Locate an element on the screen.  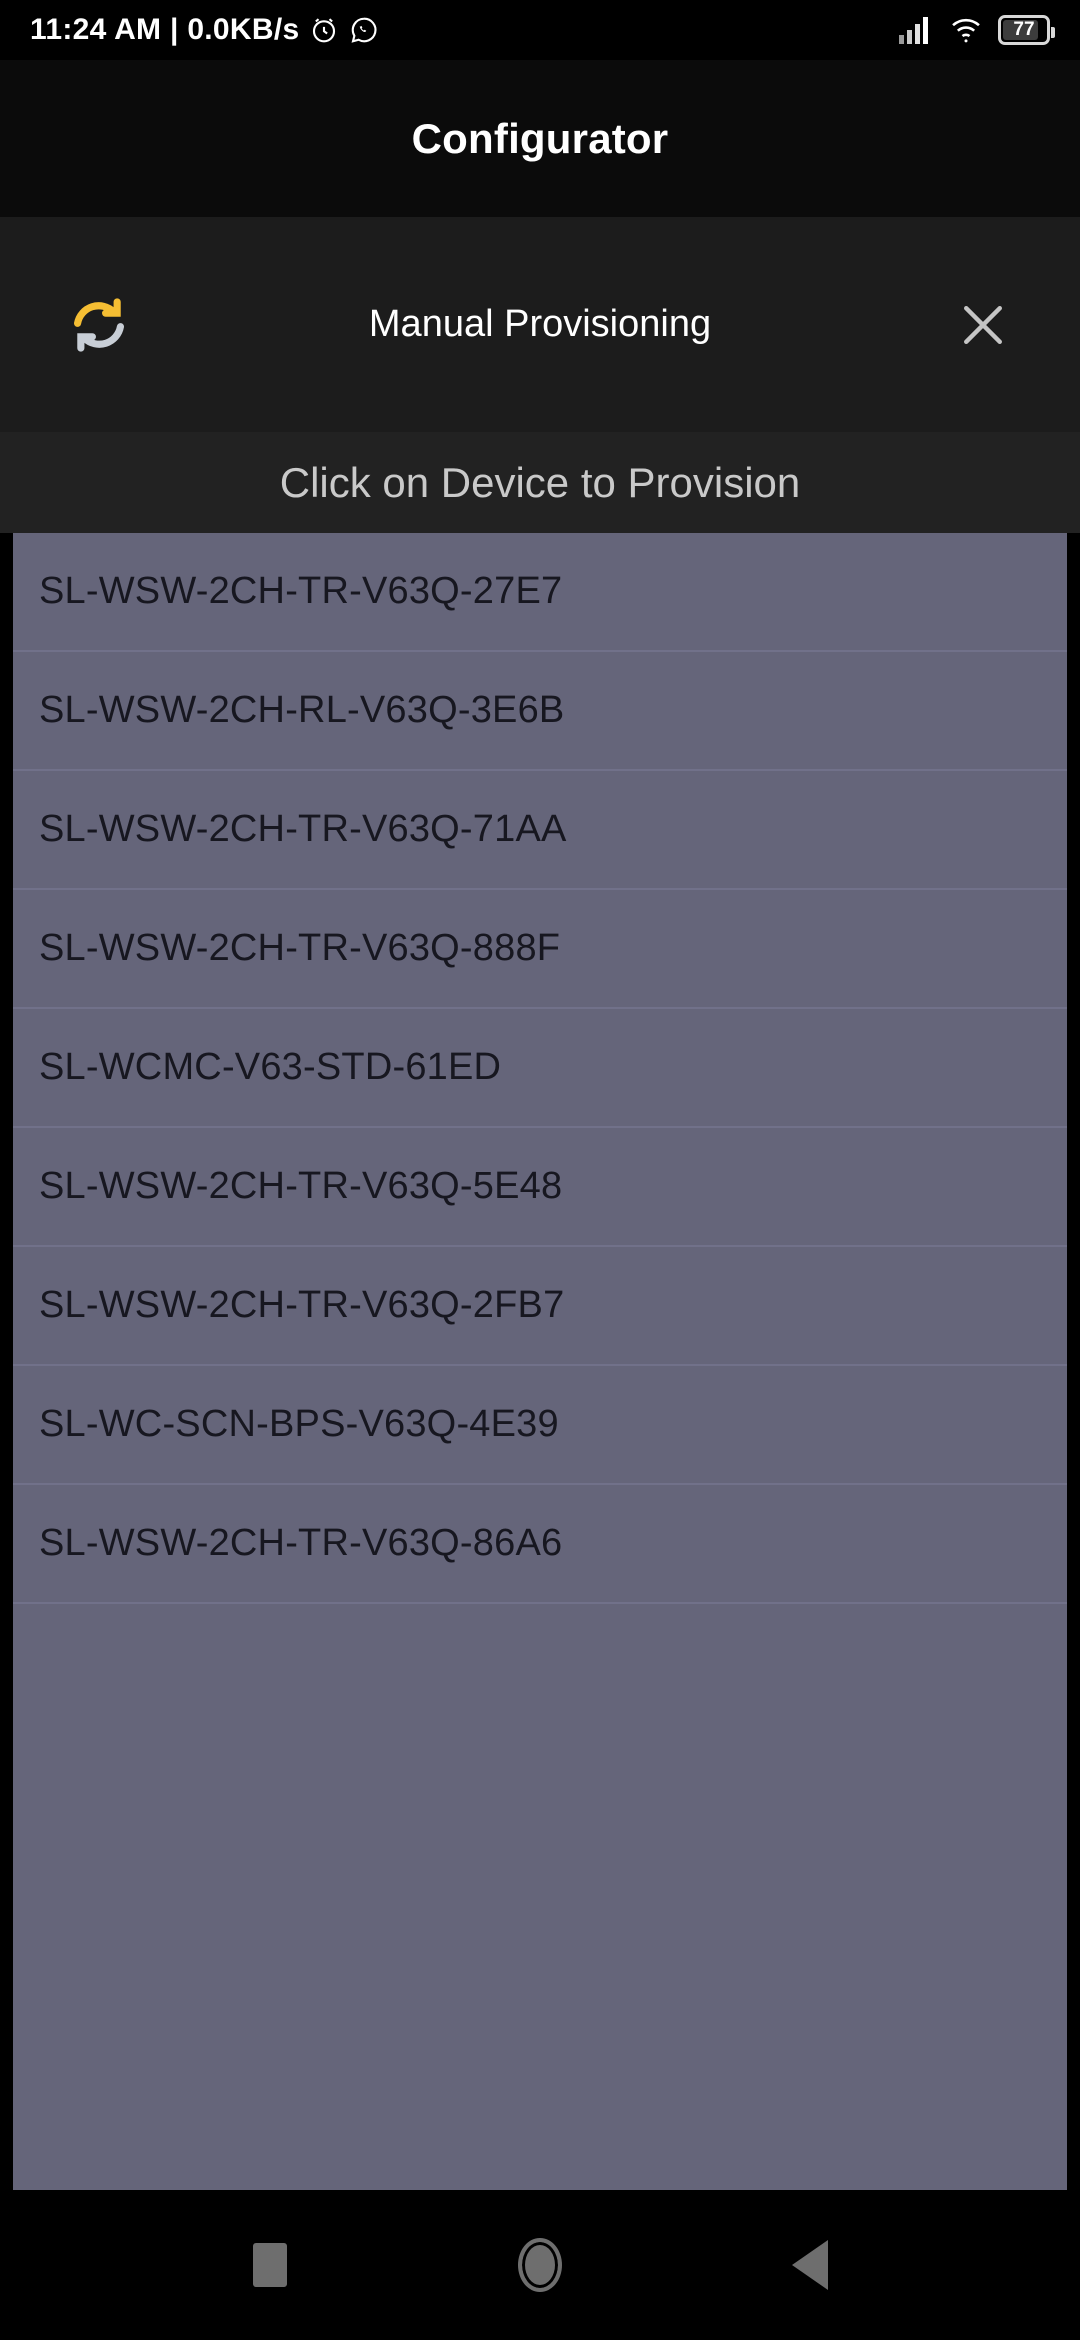
list-item: SL-WSW-2CH-TR-V63Q-71AA is located at coordinates (540, 830).